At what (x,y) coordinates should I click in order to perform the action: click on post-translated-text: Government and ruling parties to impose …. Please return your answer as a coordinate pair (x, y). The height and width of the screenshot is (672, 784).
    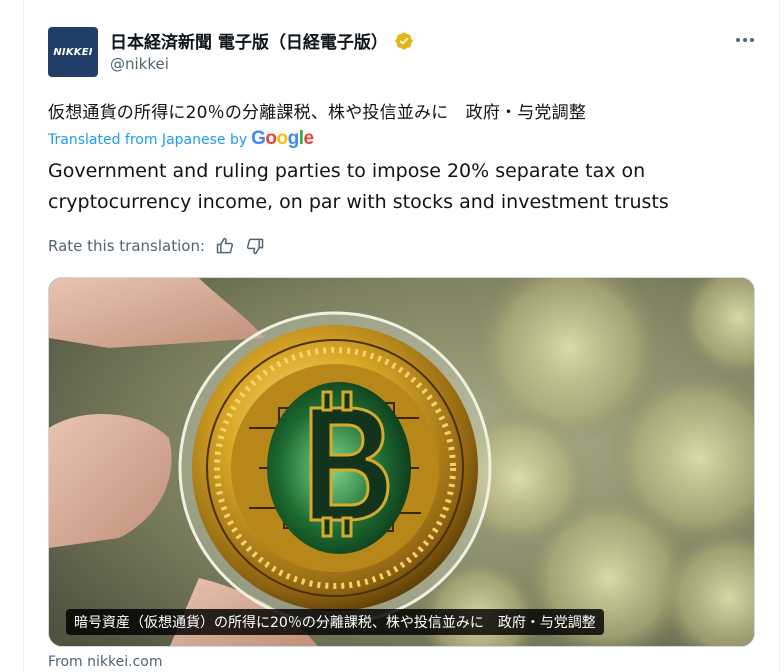
    Looking at the image, I should click on (358, 186).